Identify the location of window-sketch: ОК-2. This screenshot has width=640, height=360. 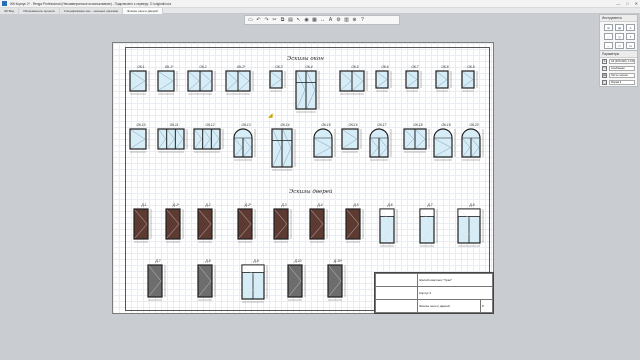
(203, 81).